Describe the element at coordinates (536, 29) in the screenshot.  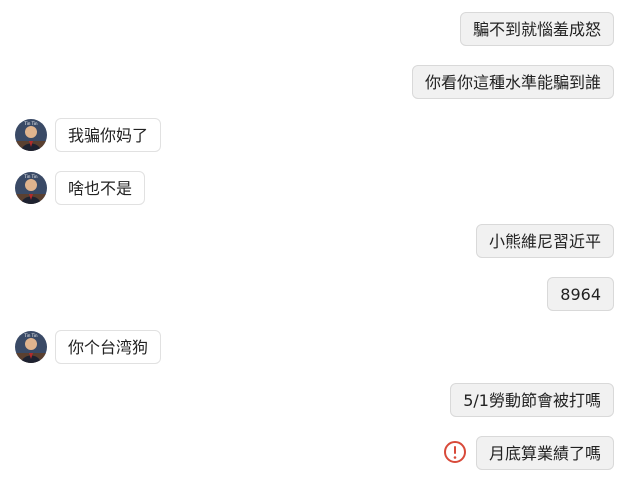
I see `message-bubble: 騙不到就惱羞成怒` at that location.